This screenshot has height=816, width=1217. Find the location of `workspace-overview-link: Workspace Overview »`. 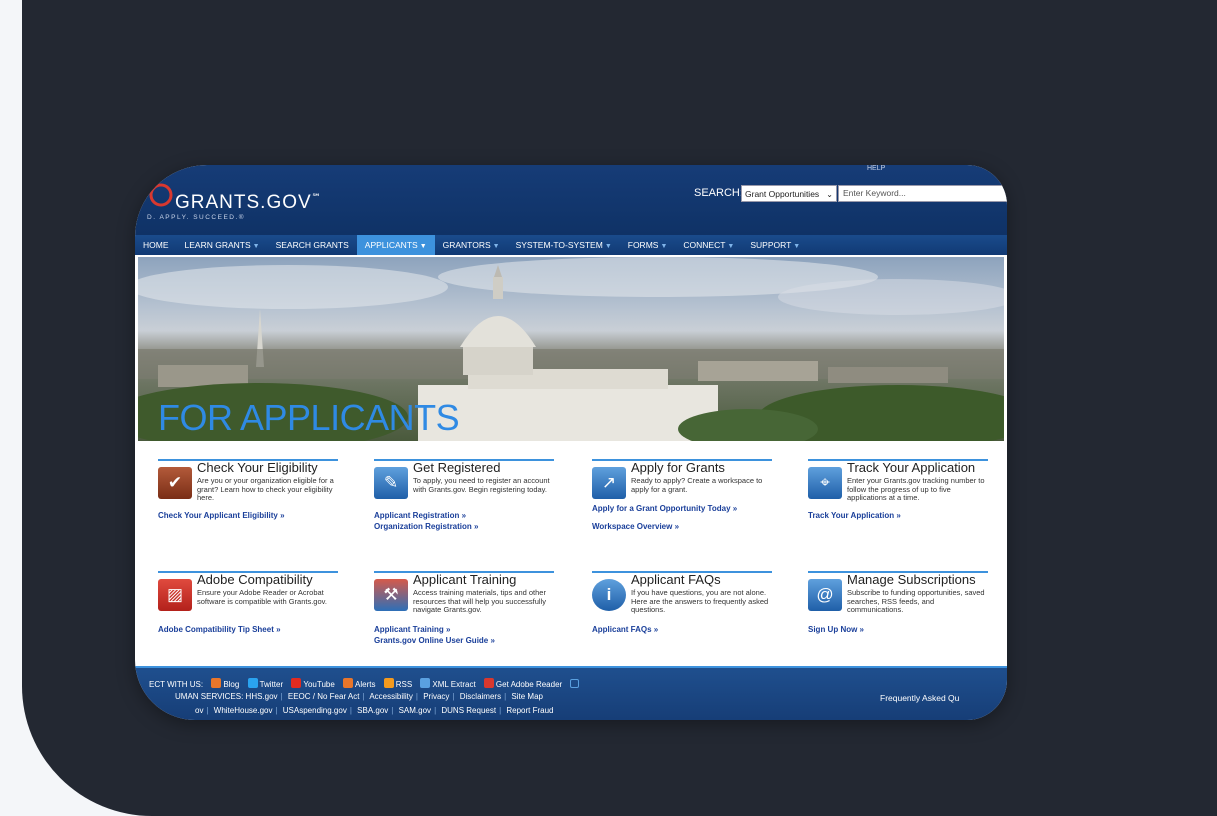

workspace-overview-link: Workspace Overview » is located at coordinates (635, 526).